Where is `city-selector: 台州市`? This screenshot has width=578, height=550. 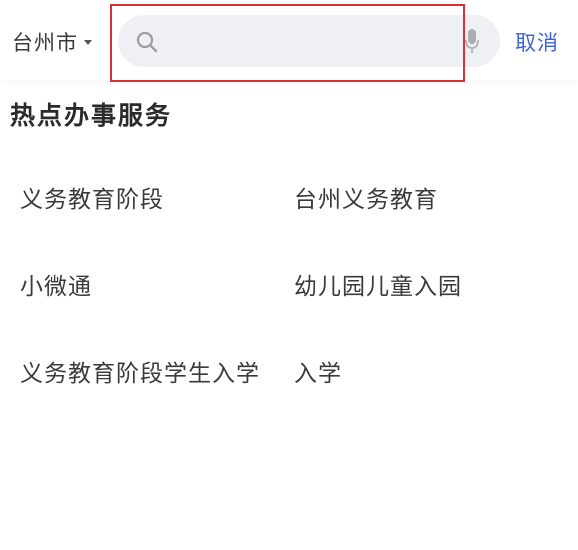
city-selector: 台州市 is located at coordinates (52, 42).